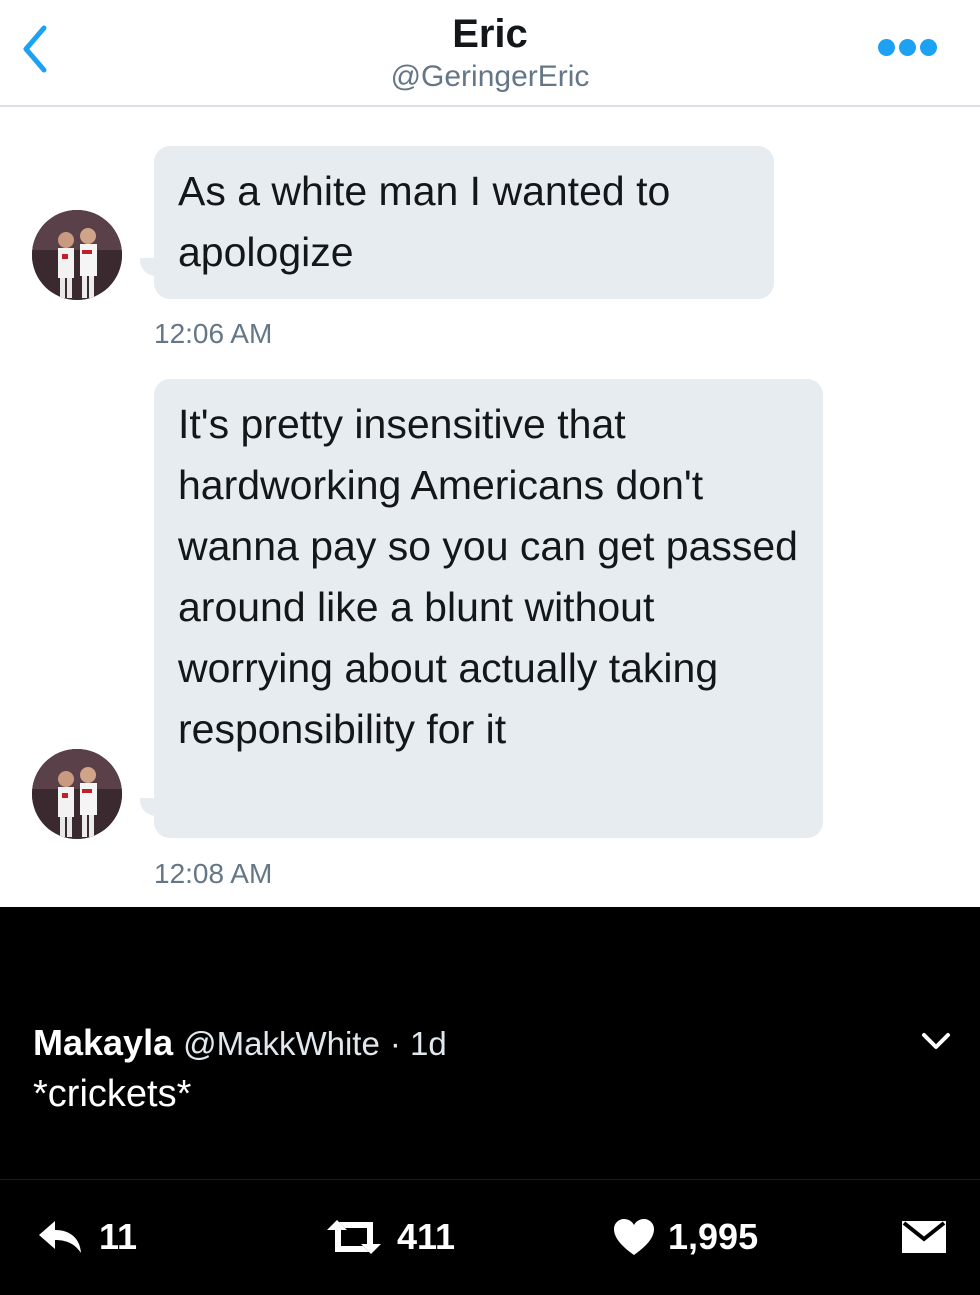 The image size is (980, 1295). I want to click on like-button: 1,995, so click(685, 1237).